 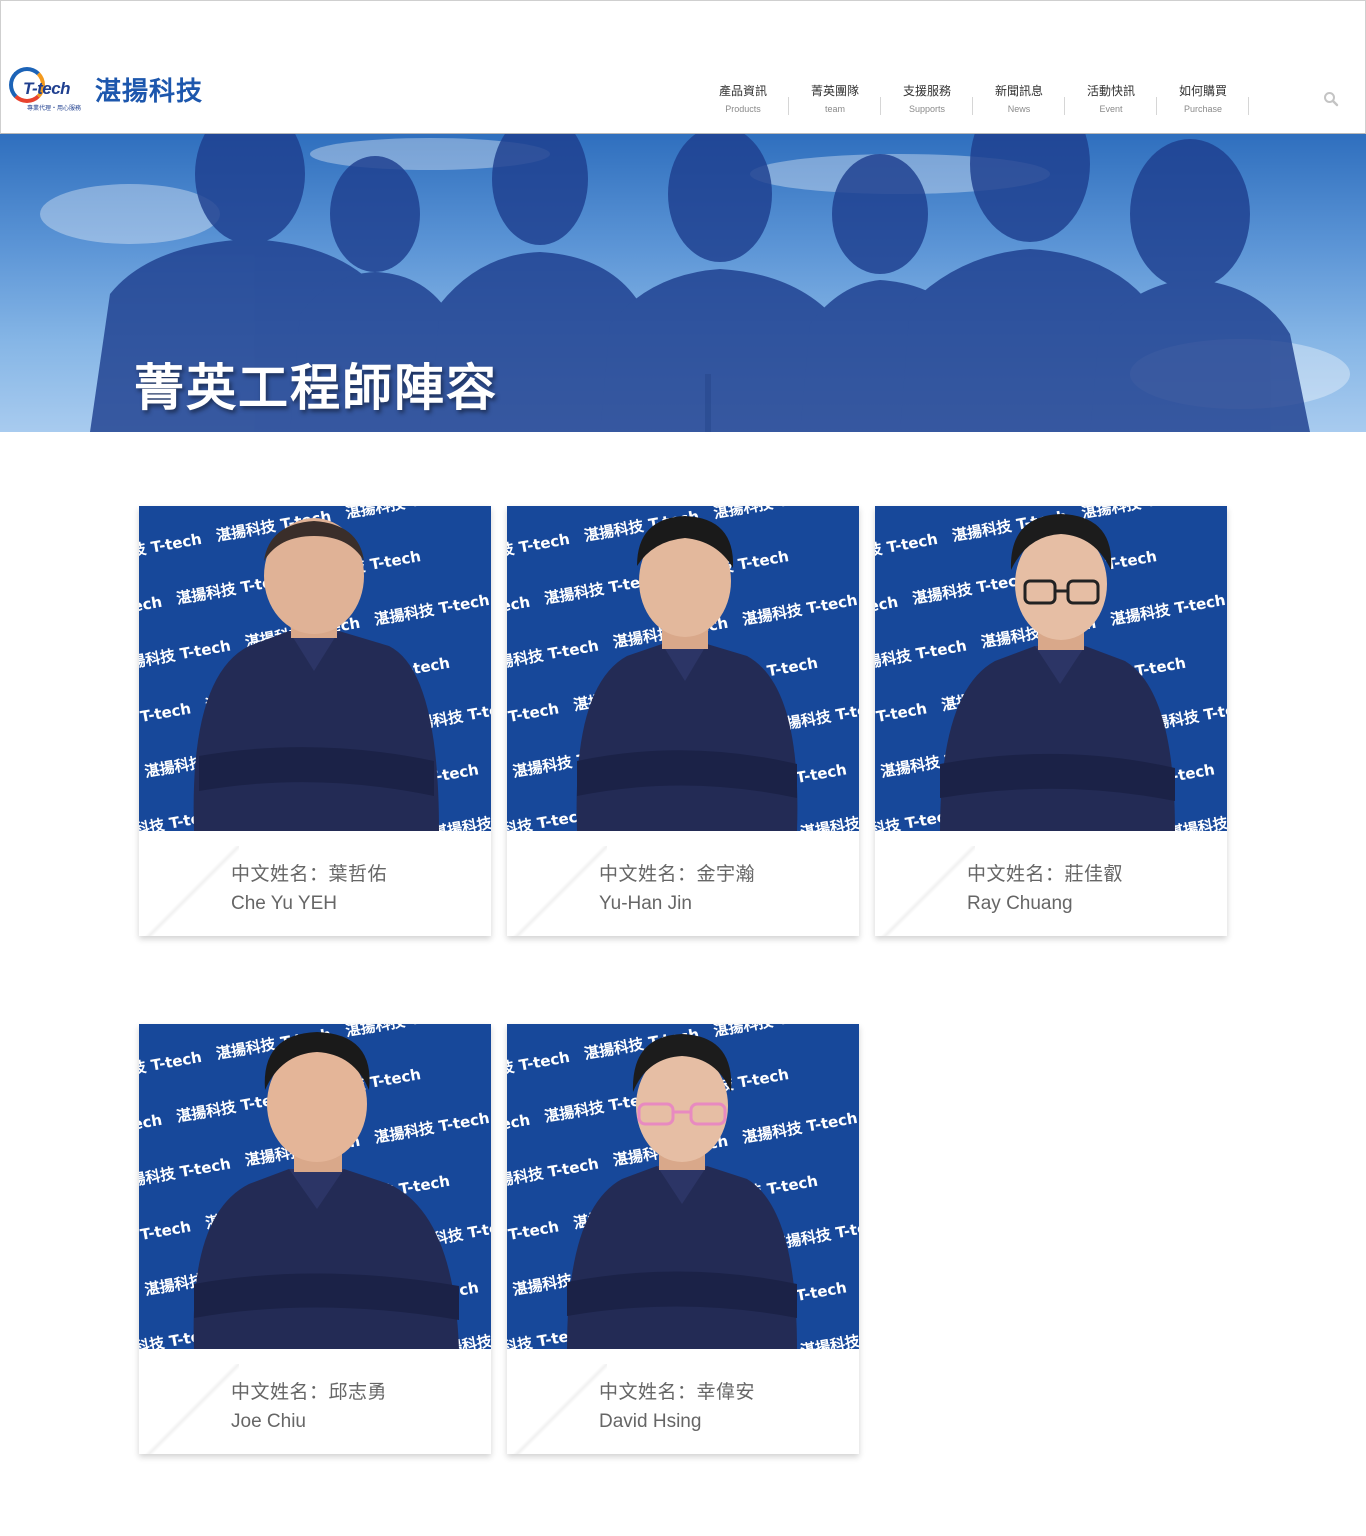 What do you see at coordinates (1202, 91) in the screenshot?
I see `nav-label-zh: 如何購買` at bounding box center [1202, 91].